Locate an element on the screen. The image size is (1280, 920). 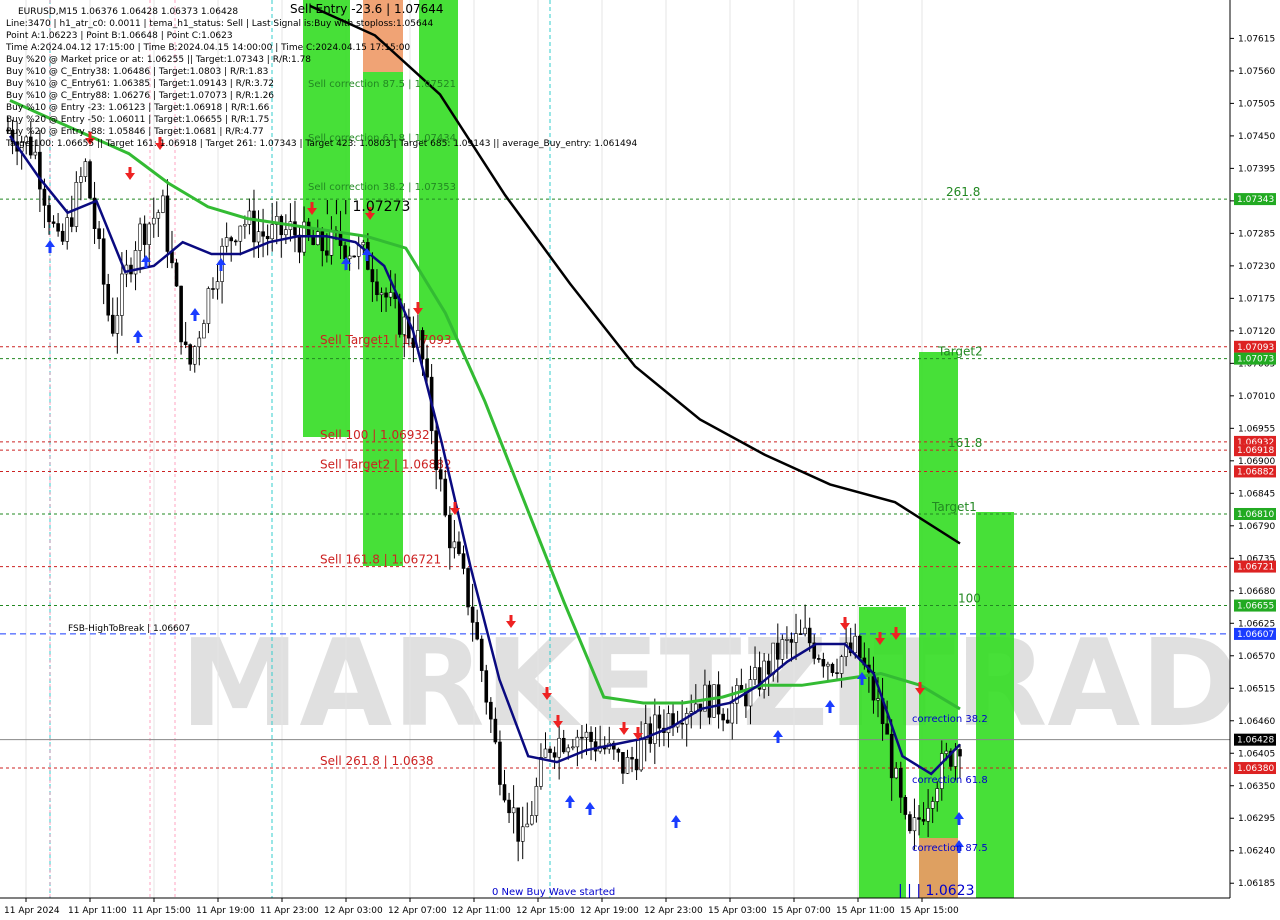
x-tick-label: 11 Apr 19:00 is located at coordinates (225, 911).